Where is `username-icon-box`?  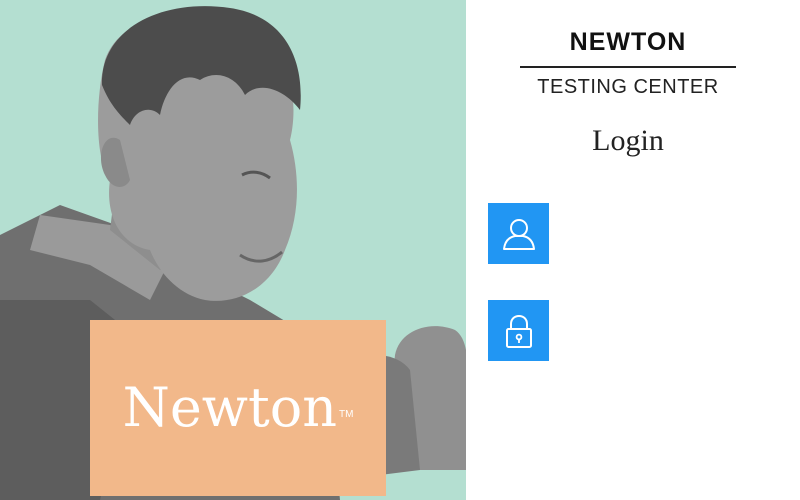
username-icon-box is located at coordinates (518, 233).